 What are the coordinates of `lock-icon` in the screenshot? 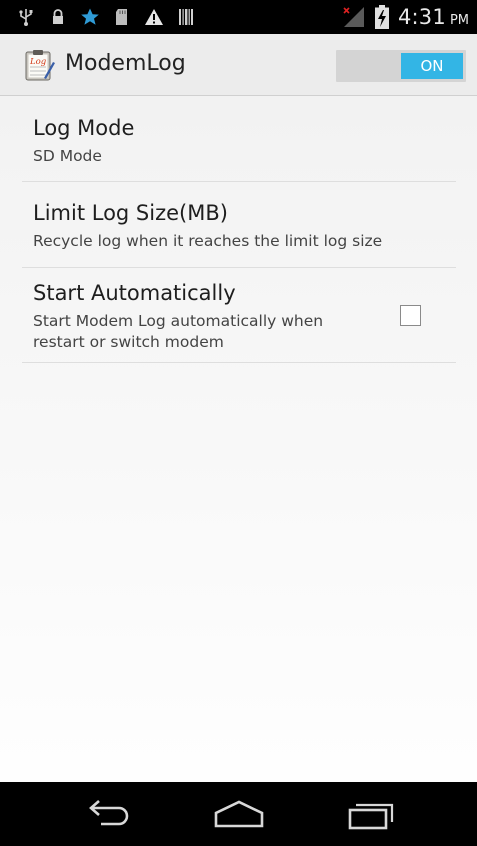 It's located at (64, 17).